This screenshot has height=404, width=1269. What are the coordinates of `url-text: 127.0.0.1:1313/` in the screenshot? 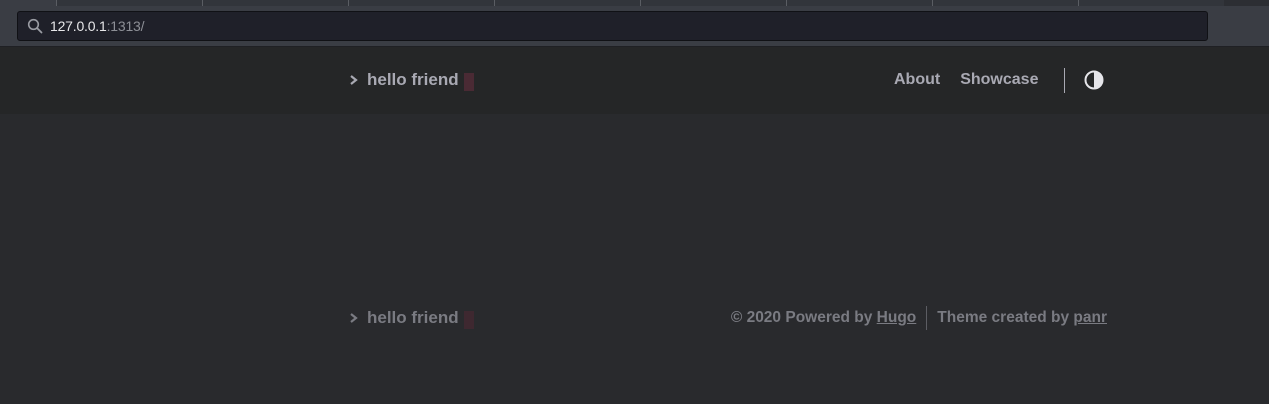 It's located at (97, 26).